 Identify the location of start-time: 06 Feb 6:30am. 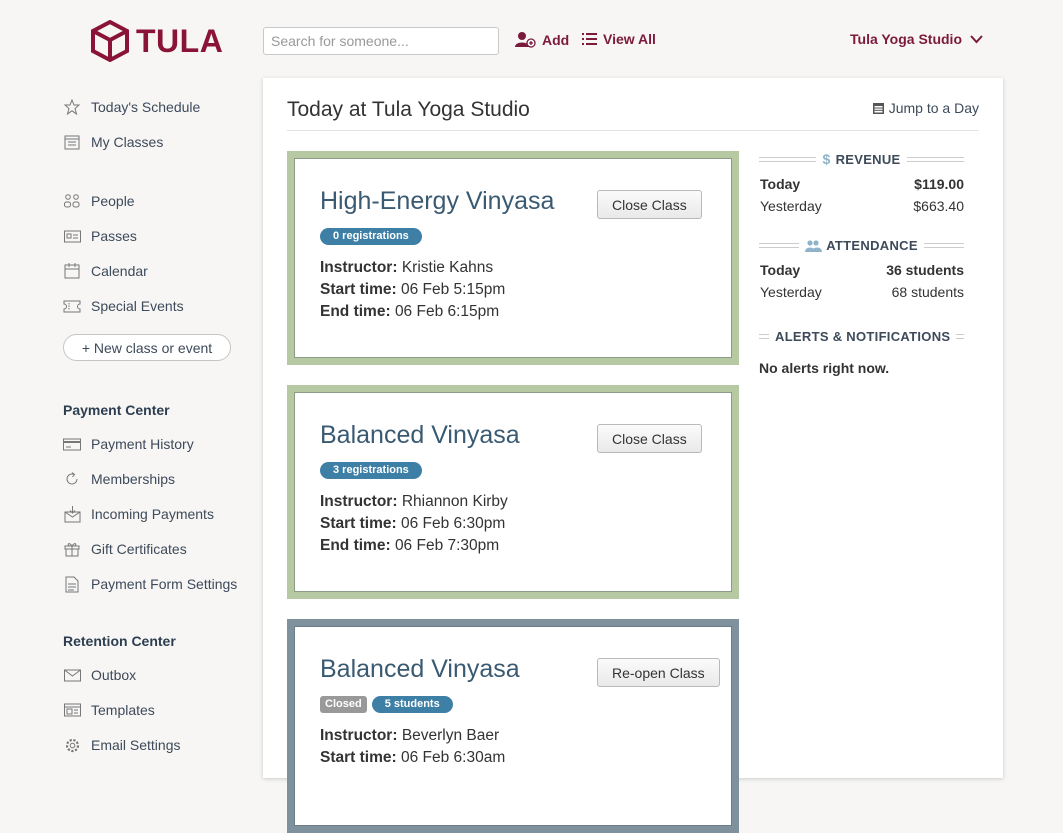
(453, 757).